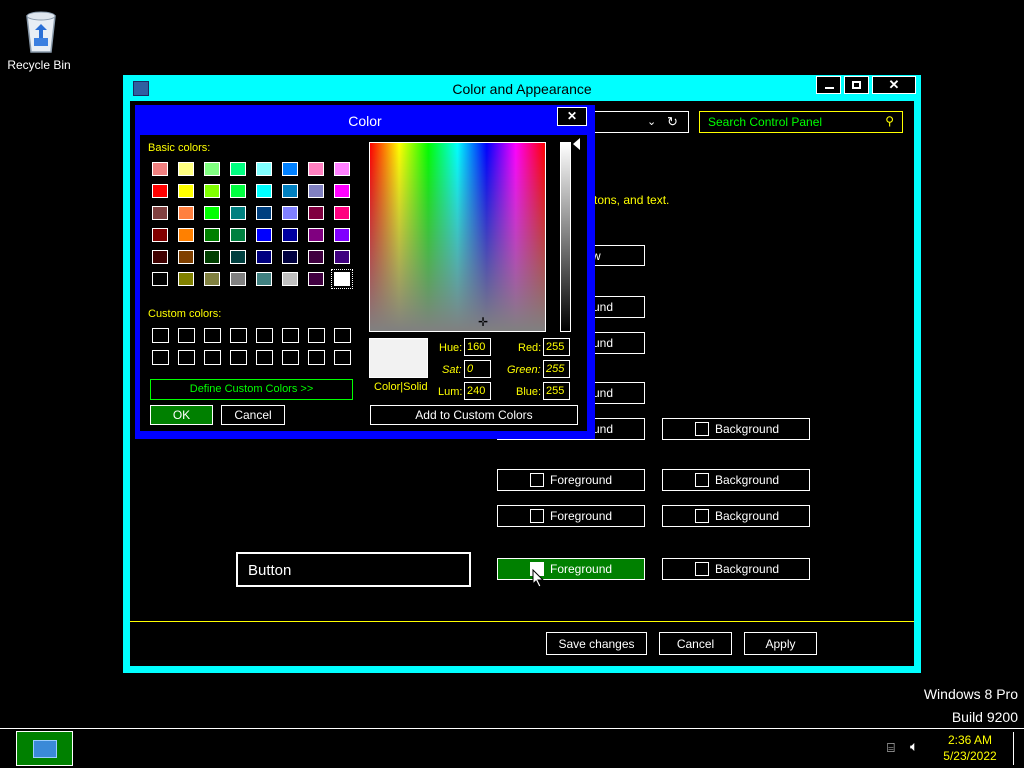  What do you see at coordinates (856, 85) in the screenshot?
I see `maximize-button` at bounding box center [856, 85].